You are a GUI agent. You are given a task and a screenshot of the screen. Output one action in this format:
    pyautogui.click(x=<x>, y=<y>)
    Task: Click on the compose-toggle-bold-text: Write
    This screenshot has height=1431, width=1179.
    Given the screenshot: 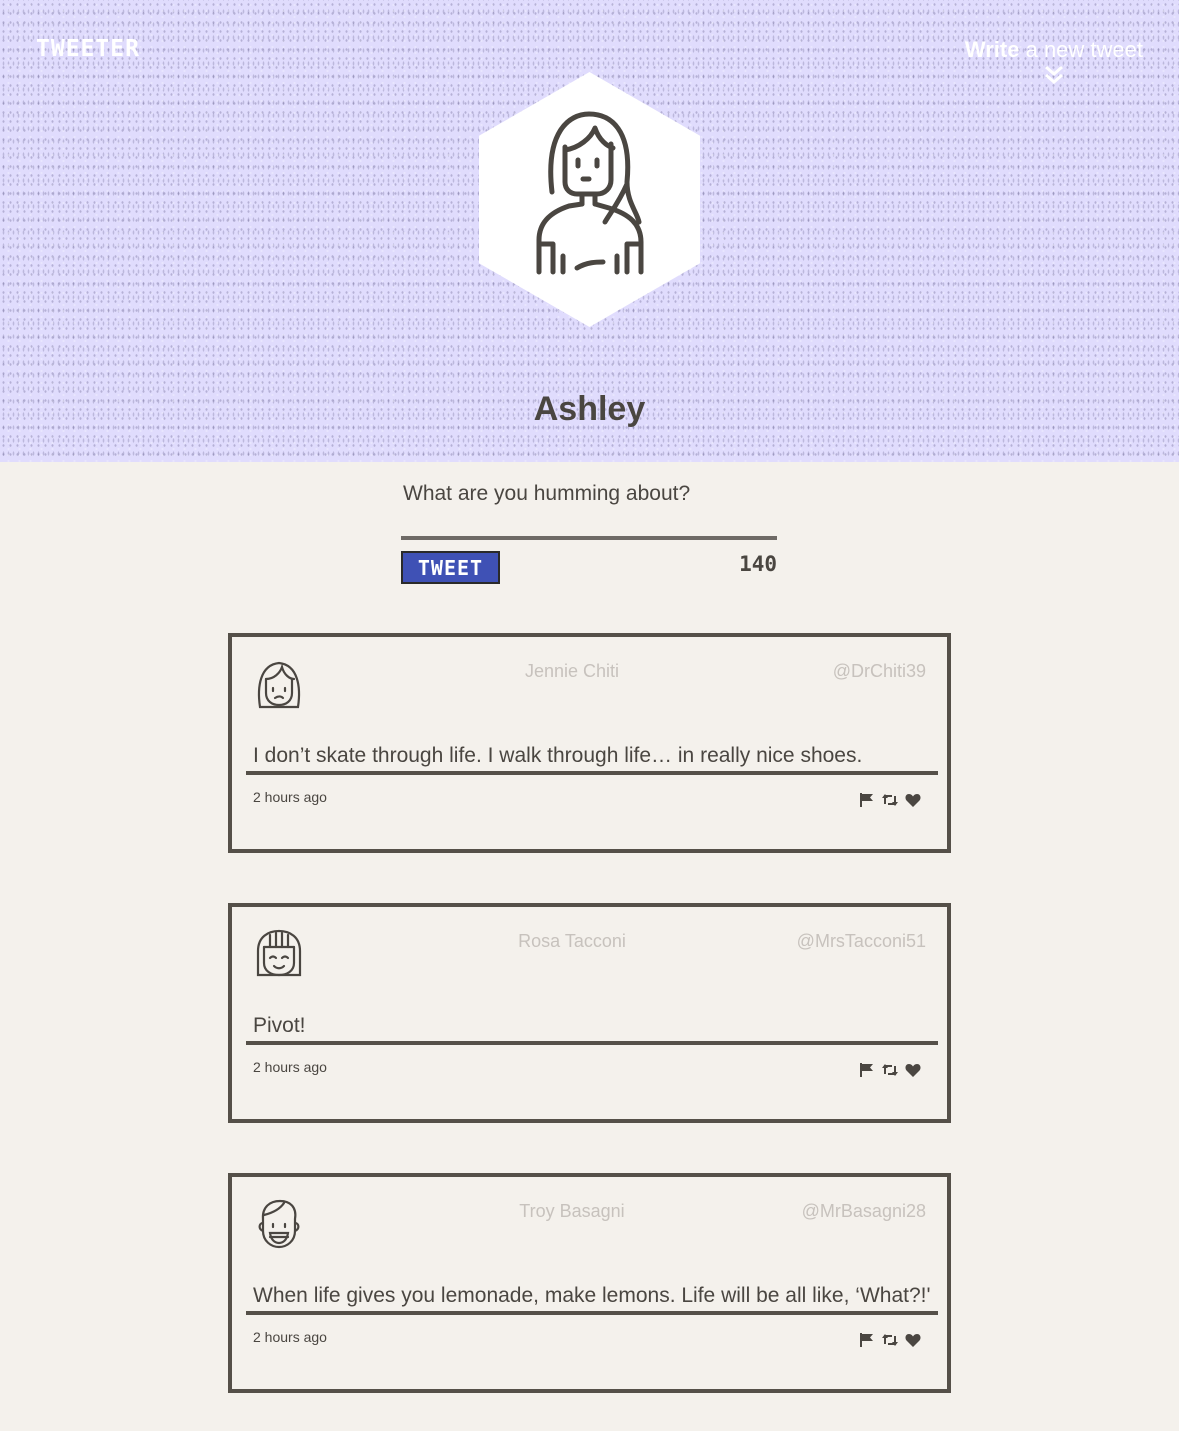 What is the action you would take?
    pyautogui.click(x=992, y=49)
    